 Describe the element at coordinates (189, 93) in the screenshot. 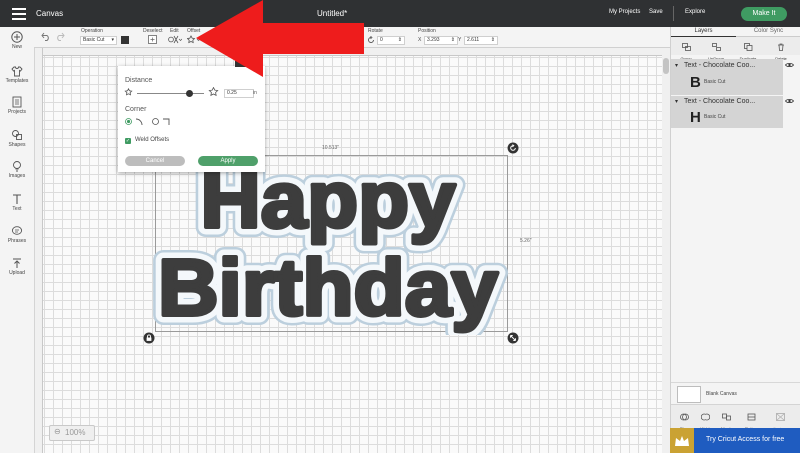

I see `distance-slider-knob` at that location.